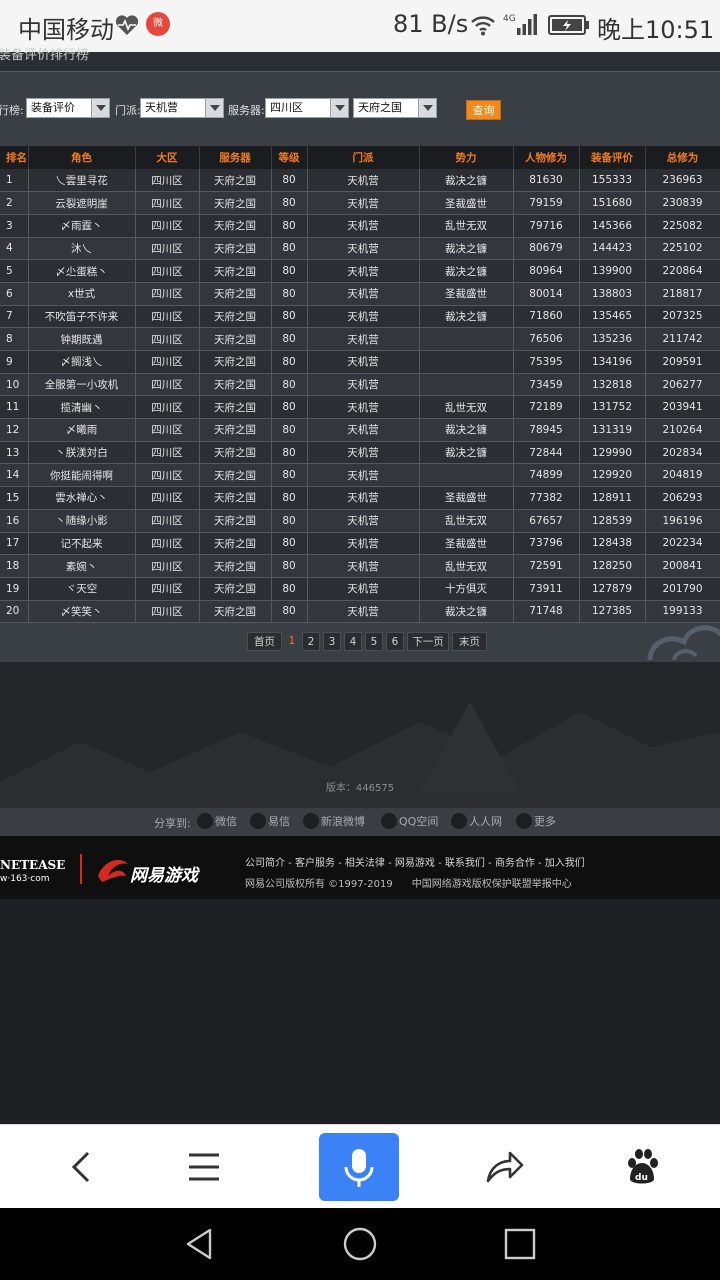  What do you see at coordinates (14, 226) in the screenshot?
I see `table-cell: 3` at bounding box center [14, 226].